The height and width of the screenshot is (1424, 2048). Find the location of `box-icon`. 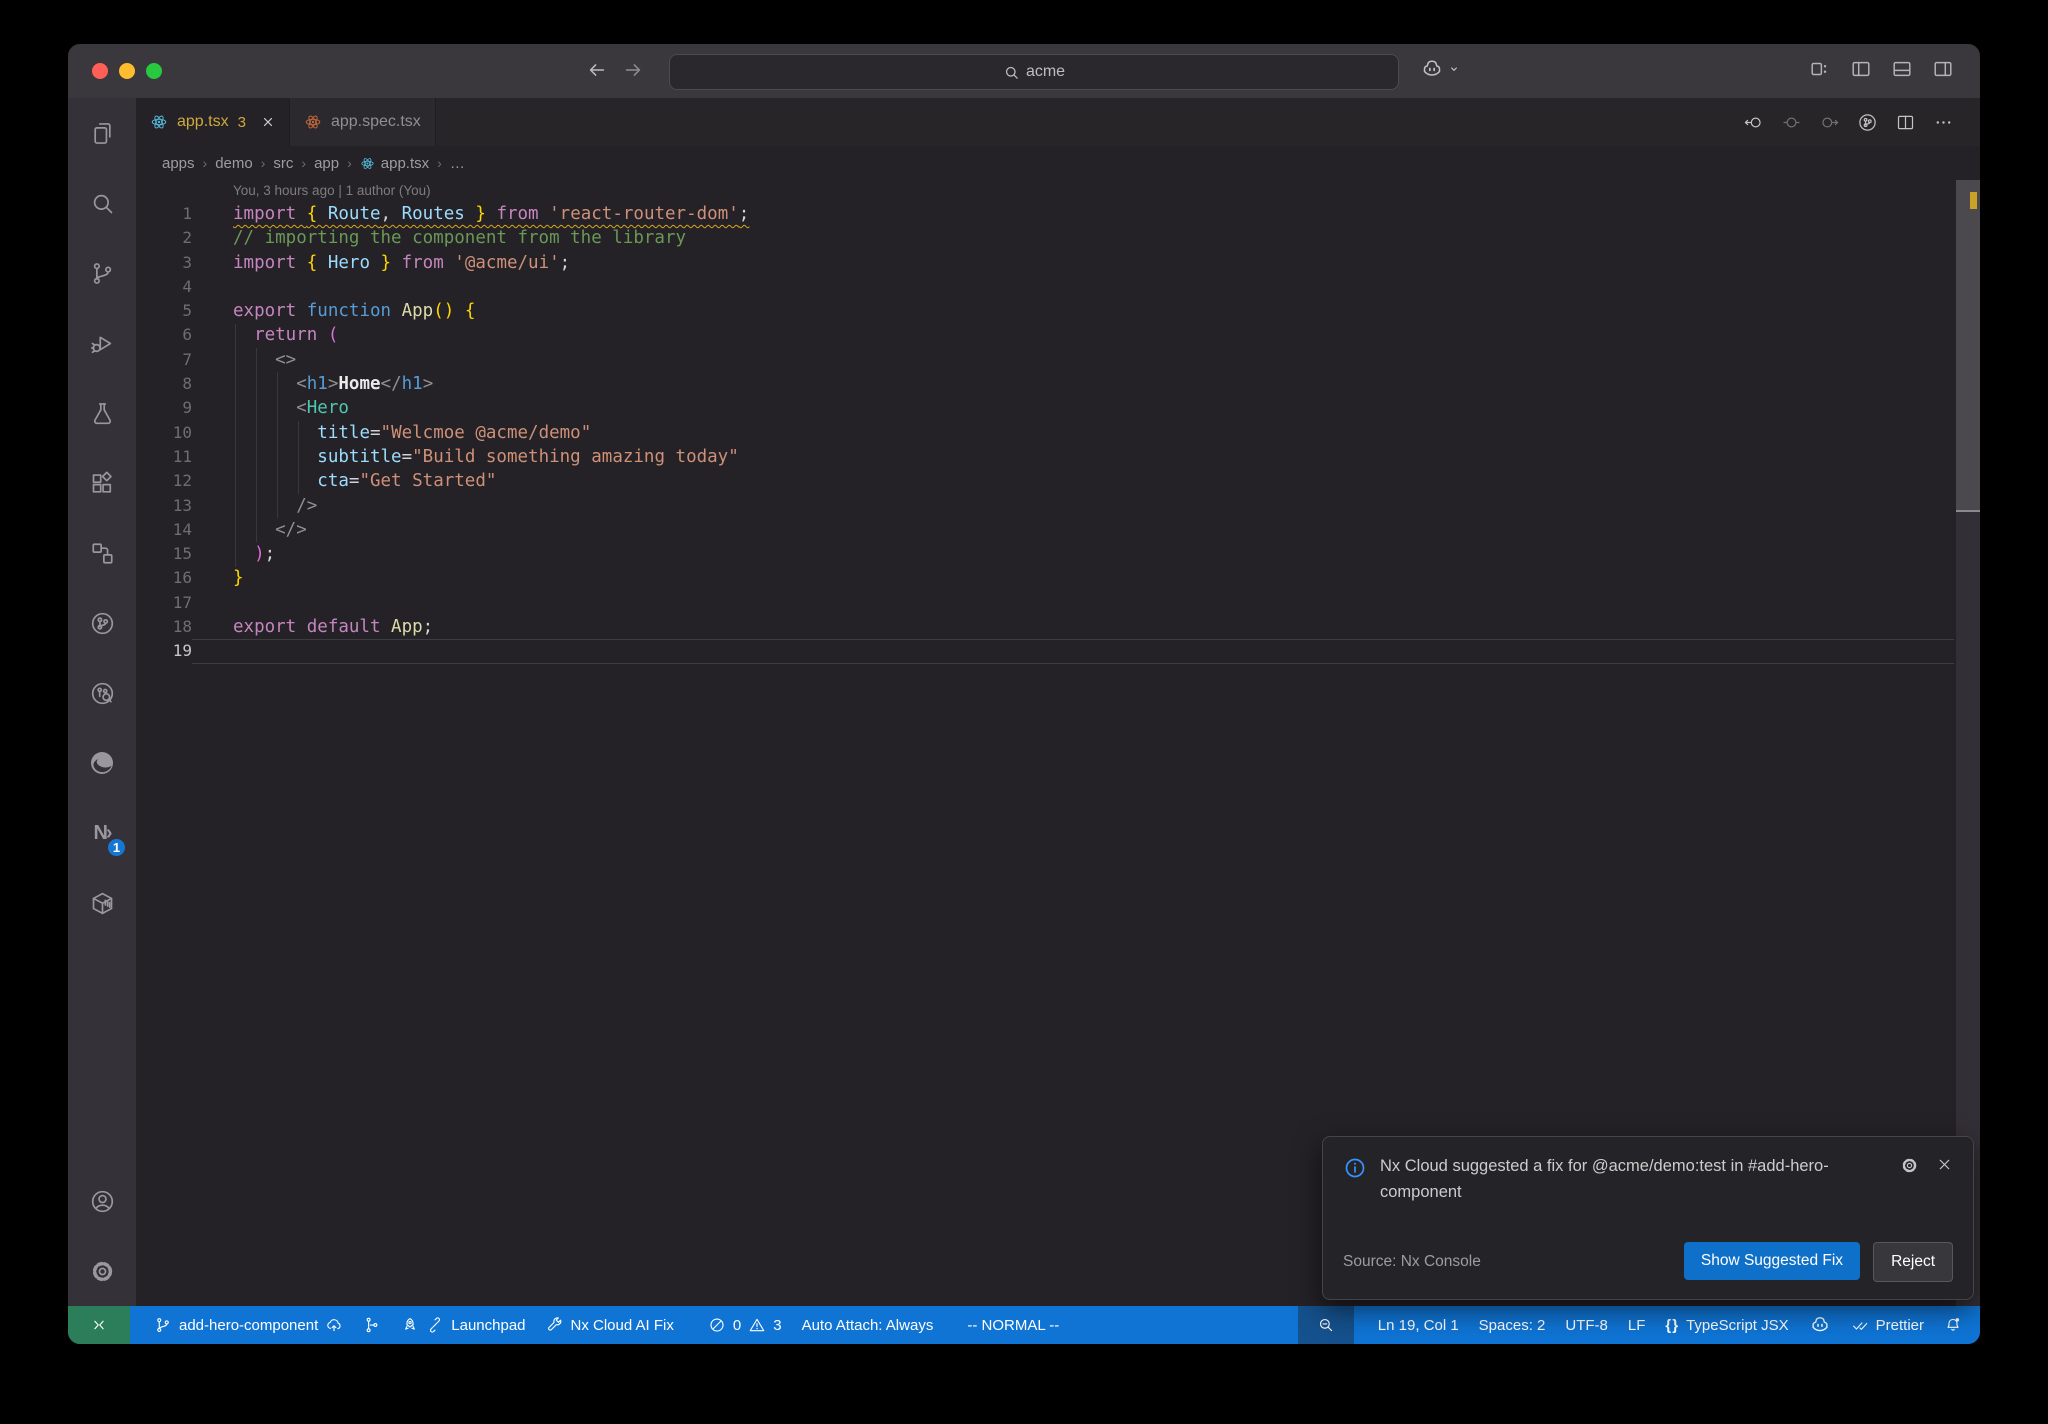

box-icon is located at coordinates (102, 903).